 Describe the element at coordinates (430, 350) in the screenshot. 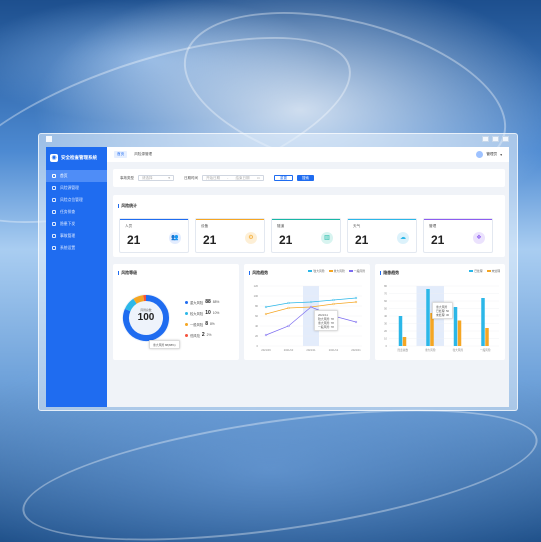

I see `x-tick-label: 重大风险` at that location.